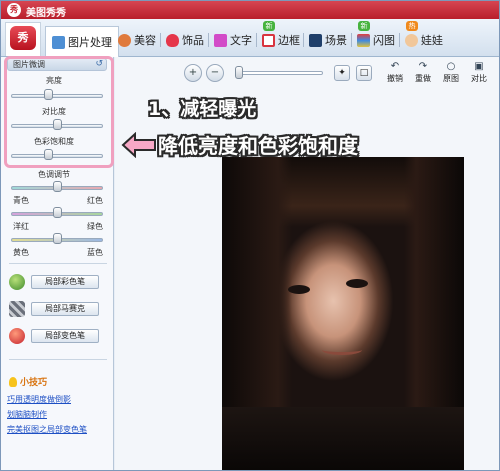 This screenshot has height=471, width=500. I want to click on redo-label: 重做, so click(423, 78).